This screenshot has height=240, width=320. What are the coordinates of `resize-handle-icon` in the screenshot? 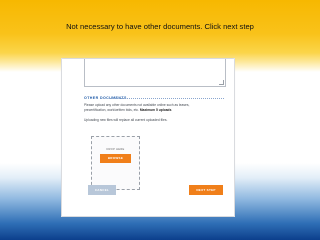 It's located at (221, 82).